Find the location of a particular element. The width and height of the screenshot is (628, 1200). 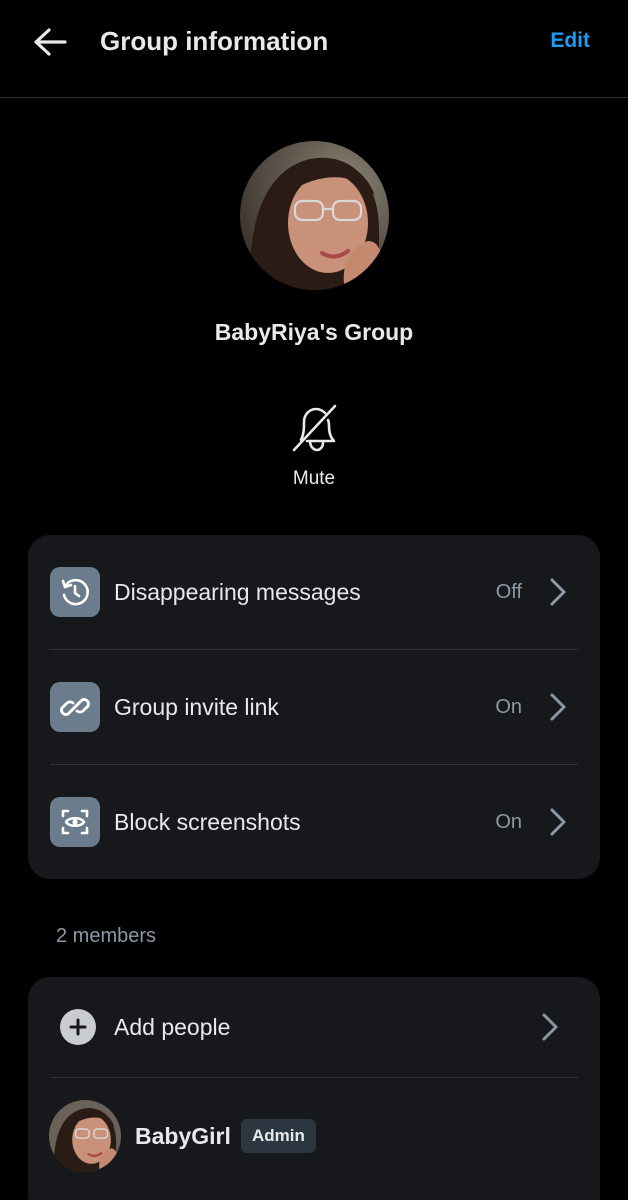

setting-label: Disappearing messages is located at coordinates (237, 592).